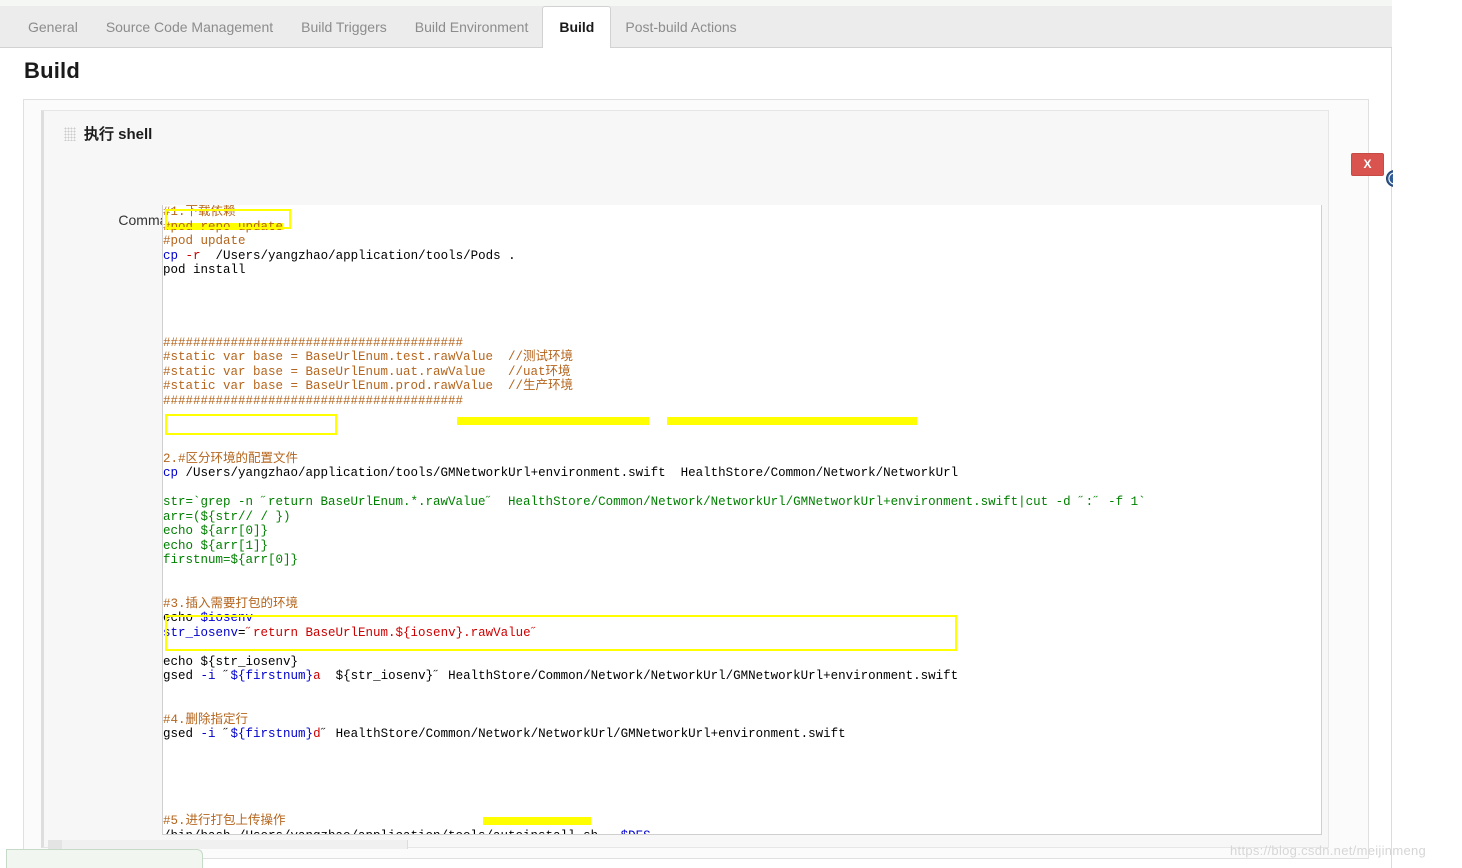 The image size is (1462, 868). What do you see at coordinates (204, 270) in the screenshot?
I see `code-line: pod install` at bounding box center [204, 270].